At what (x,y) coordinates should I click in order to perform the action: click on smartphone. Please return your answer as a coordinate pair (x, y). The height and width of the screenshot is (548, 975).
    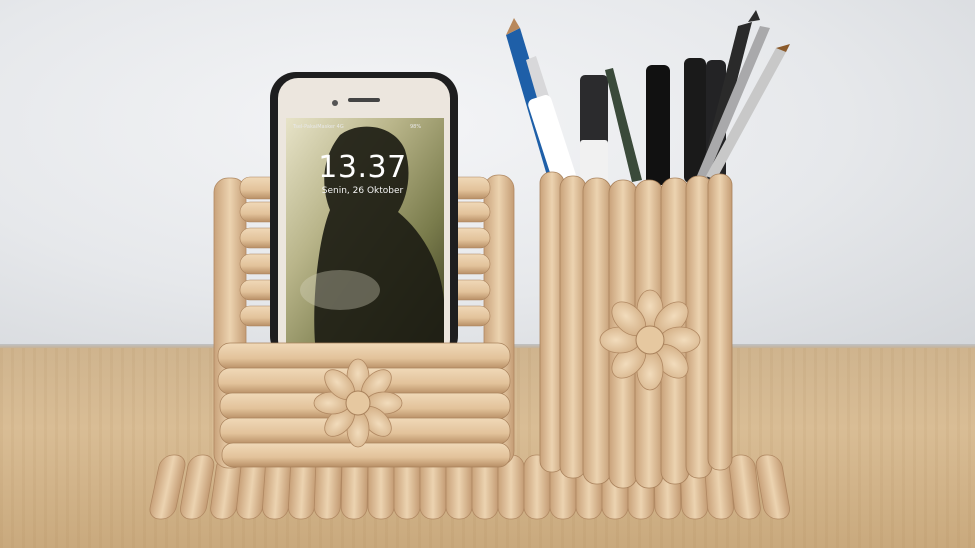
    Looking at the image, I should click on (364, 217).